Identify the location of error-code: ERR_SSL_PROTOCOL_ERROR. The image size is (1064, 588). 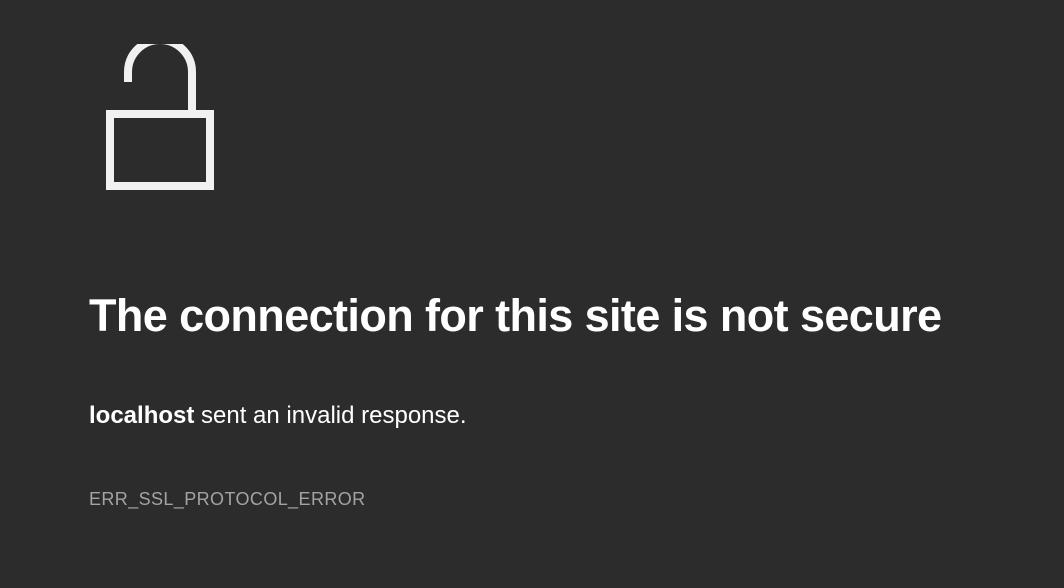
(227, 499).